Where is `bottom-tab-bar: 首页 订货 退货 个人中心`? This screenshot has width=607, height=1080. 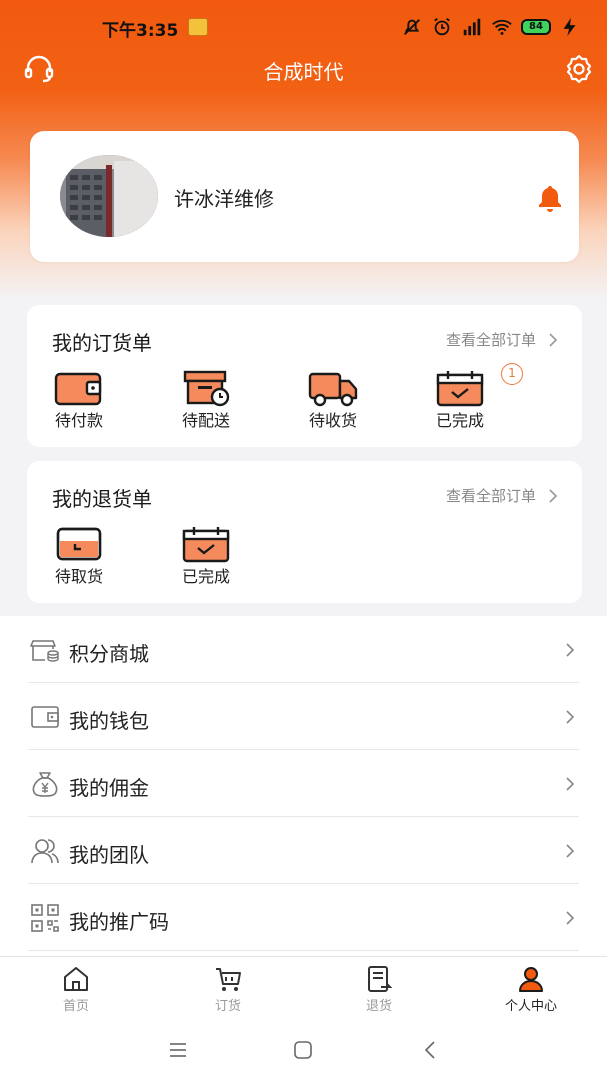
bottom-tab-bar: 首页 订货 退货 个人中心 is located at coordinates (303, 988).